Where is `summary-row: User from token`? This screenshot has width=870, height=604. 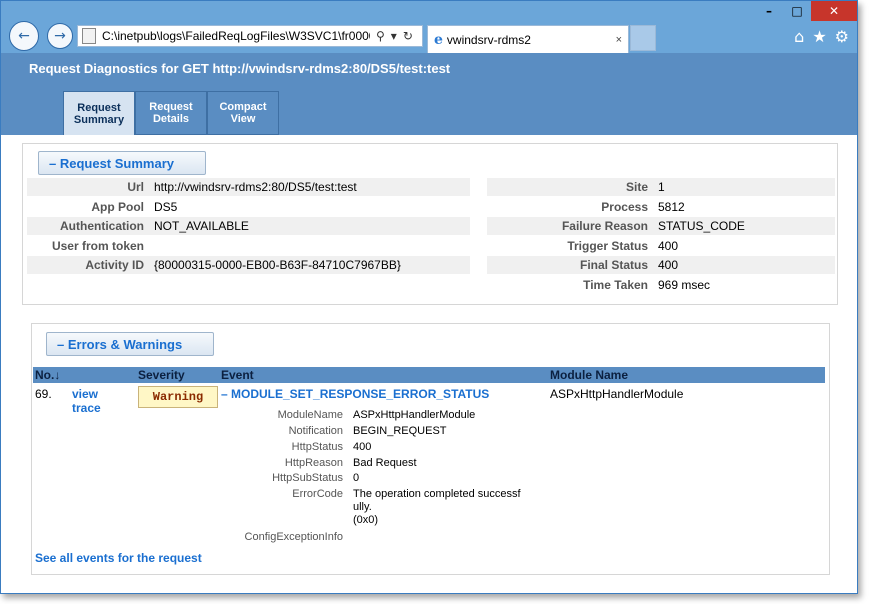
summary-row: User from token is located at coordinates (248, 246).